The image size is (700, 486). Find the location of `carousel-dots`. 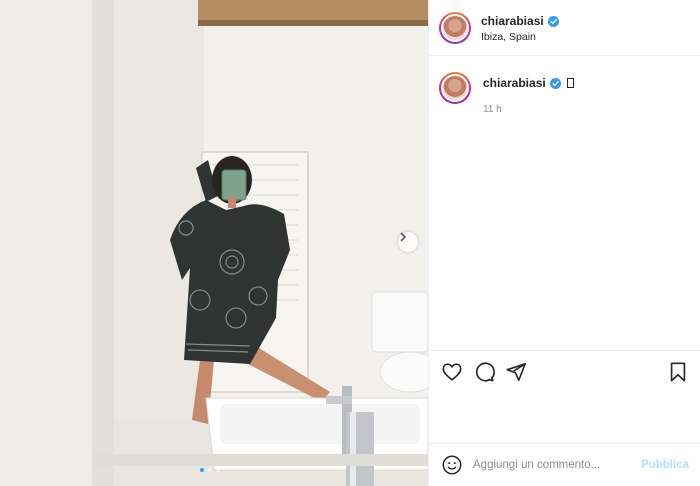

carousel-dots is located at coordinates (210, 470).